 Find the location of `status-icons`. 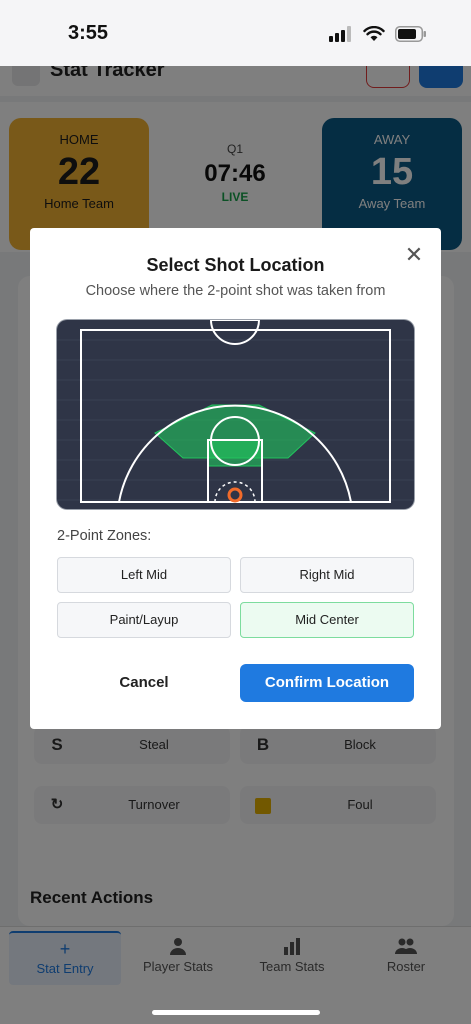

status-icons is located at coordinates (378, 34).